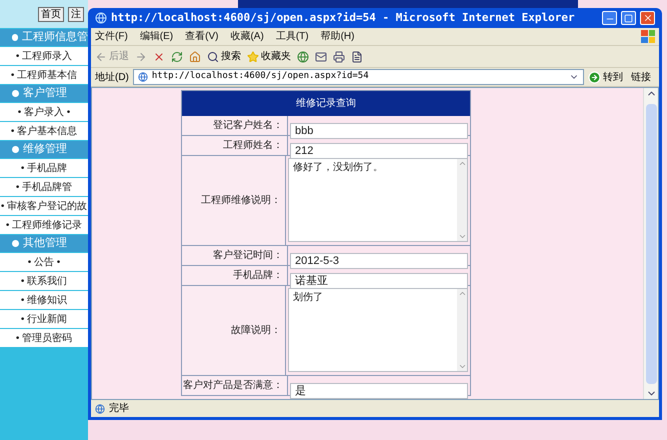  I want to click on field-label: 手机品牌：, so click(258, 275).